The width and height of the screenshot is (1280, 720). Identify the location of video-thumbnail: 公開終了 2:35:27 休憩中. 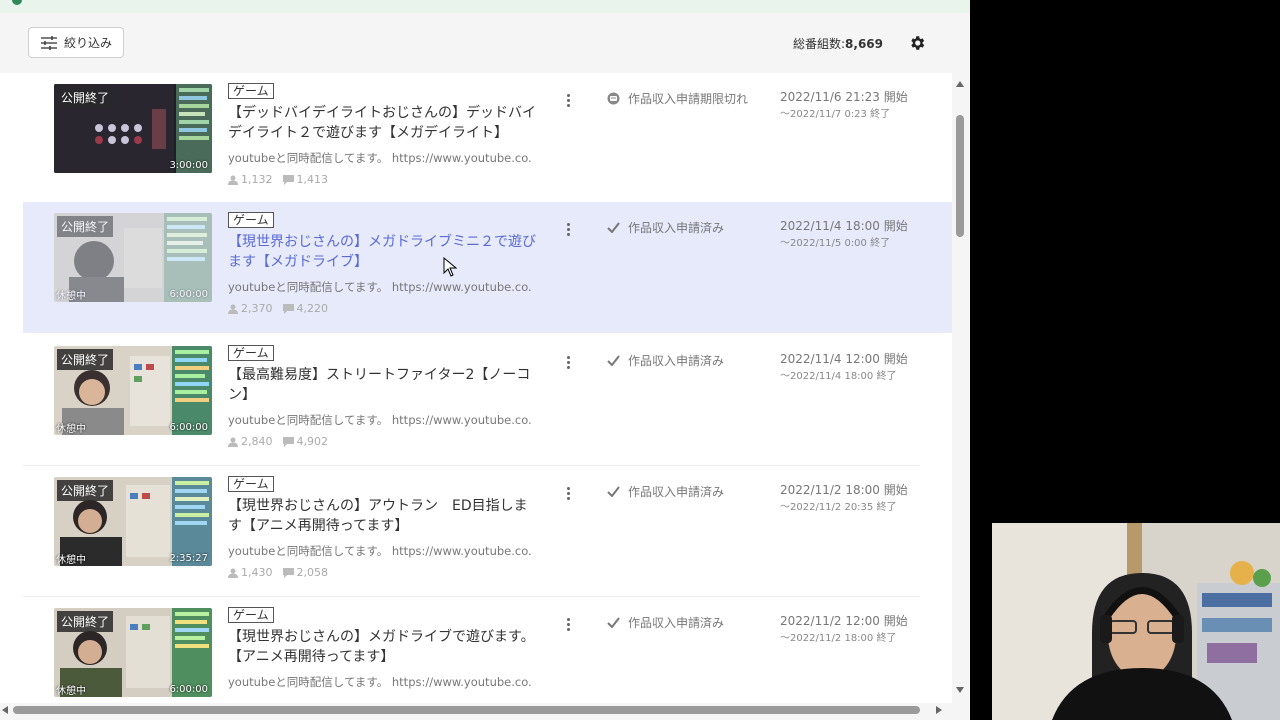
(133, 521).